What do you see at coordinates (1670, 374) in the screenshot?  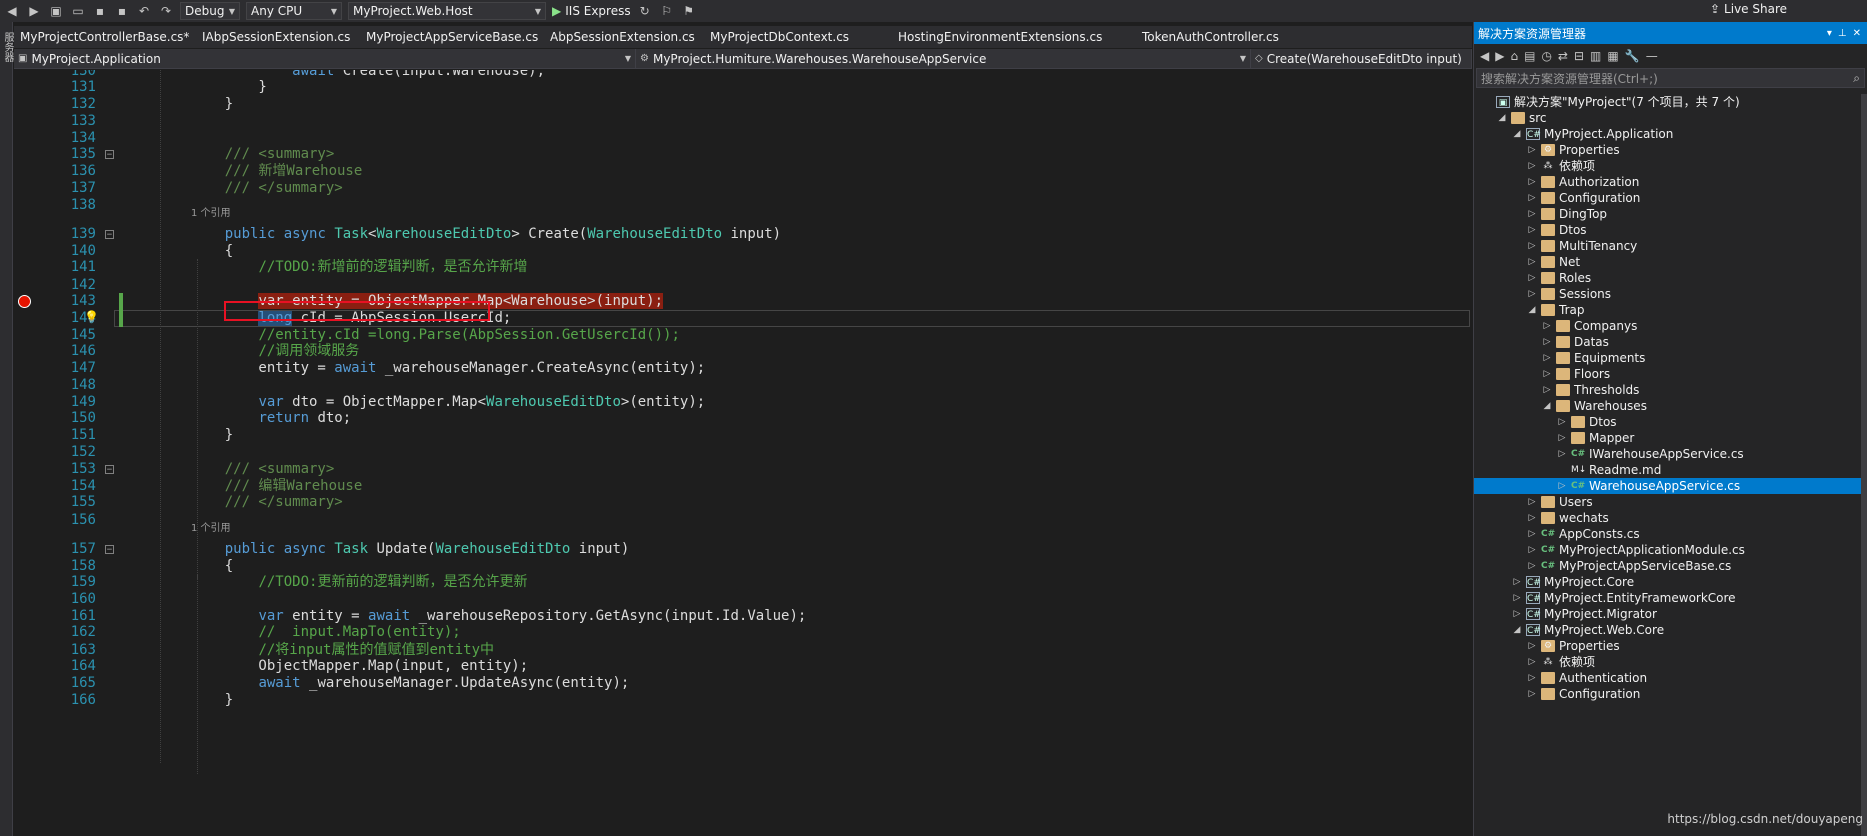 I see `tree-item: ▷ Floors` at bounding box center [1670, 374].